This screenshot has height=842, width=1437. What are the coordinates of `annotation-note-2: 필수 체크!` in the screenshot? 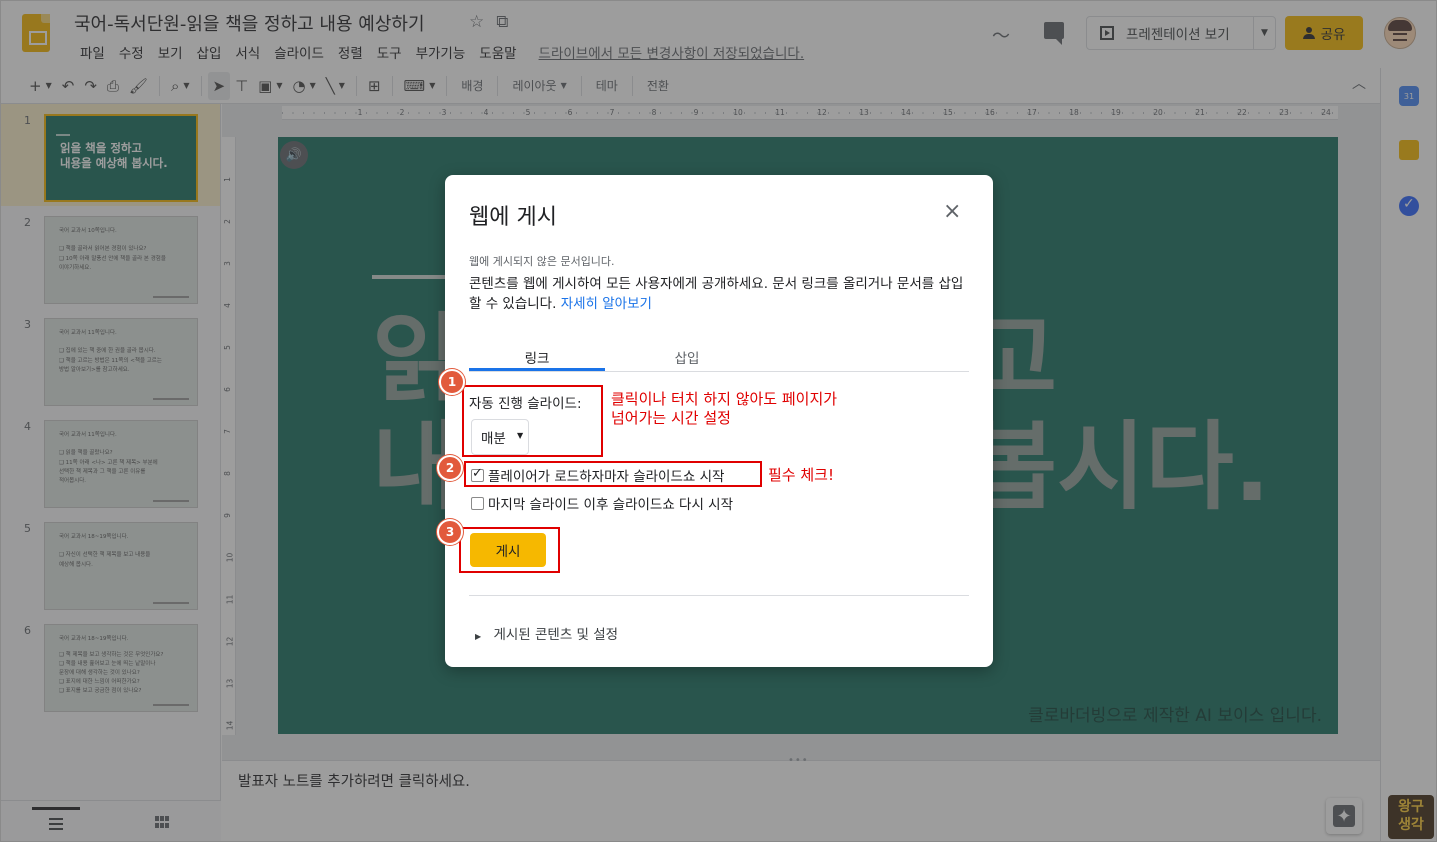 It's located at (801, 475).